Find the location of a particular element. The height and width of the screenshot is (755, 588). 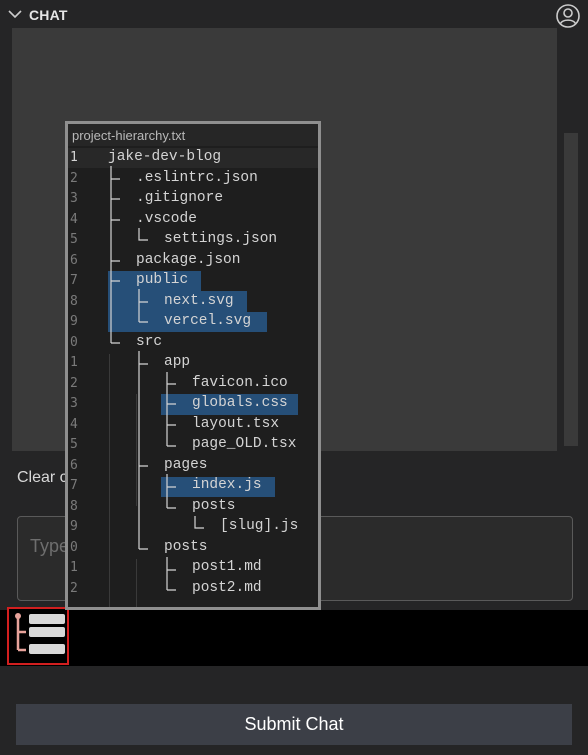

tree-entry: post2.md is located at coordinates (227, 588).